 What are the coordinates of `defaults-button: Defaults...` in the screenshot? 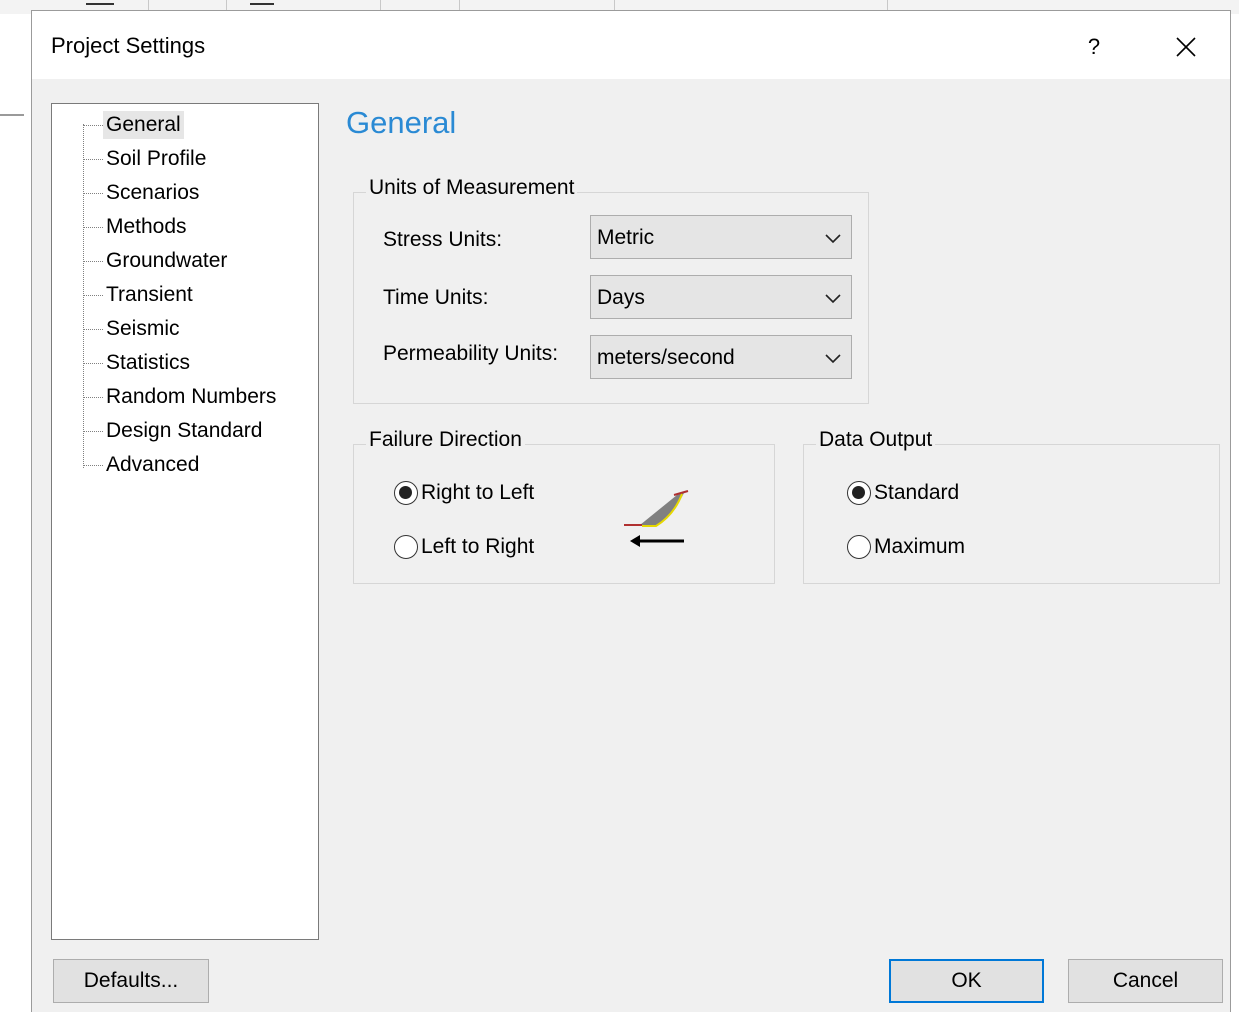 It's located at (131, 981).